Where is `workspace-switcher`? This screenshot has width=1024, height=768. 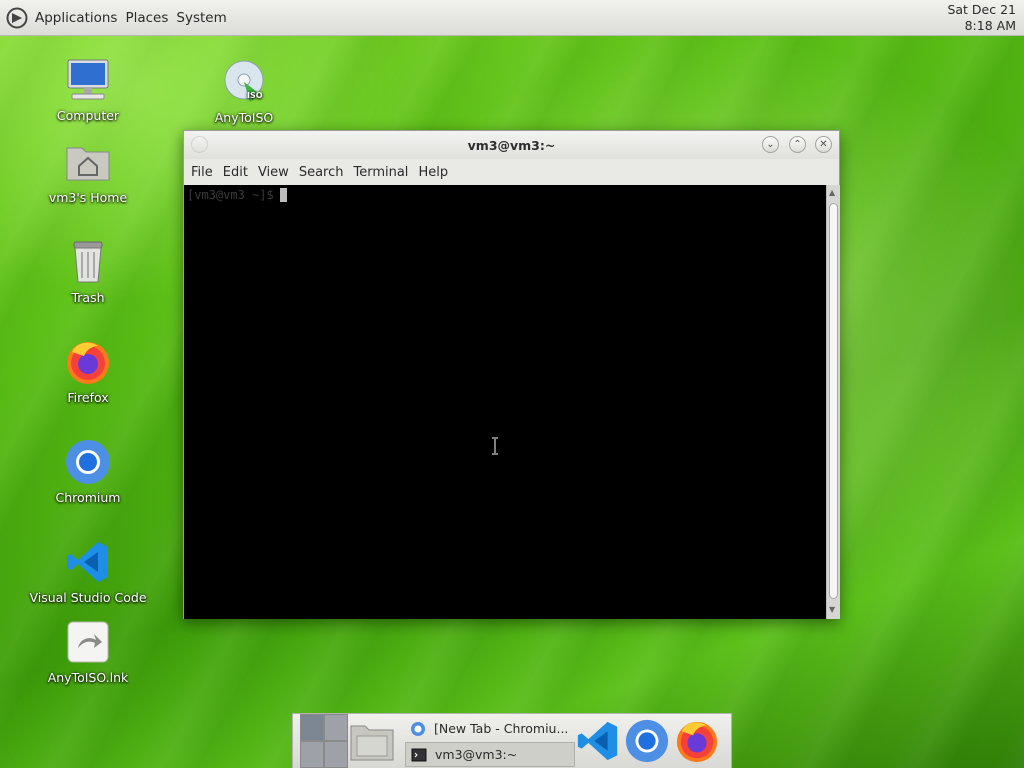 workspace-switcher is located at coordinates (324, 741).